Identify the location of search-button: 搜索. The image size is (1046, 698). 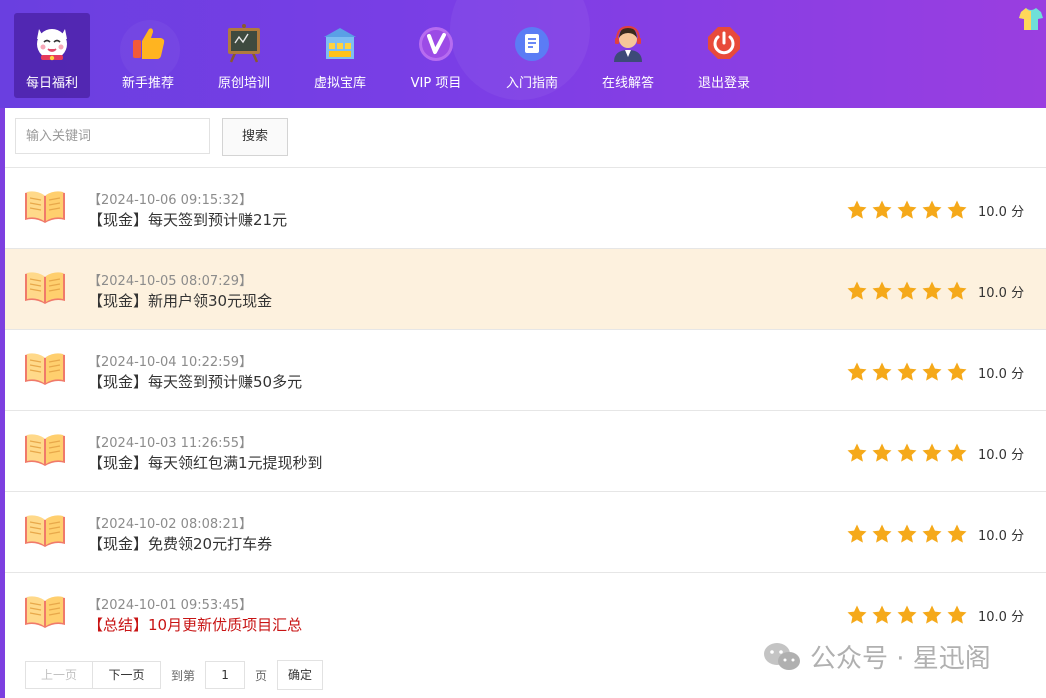
(255, 137).